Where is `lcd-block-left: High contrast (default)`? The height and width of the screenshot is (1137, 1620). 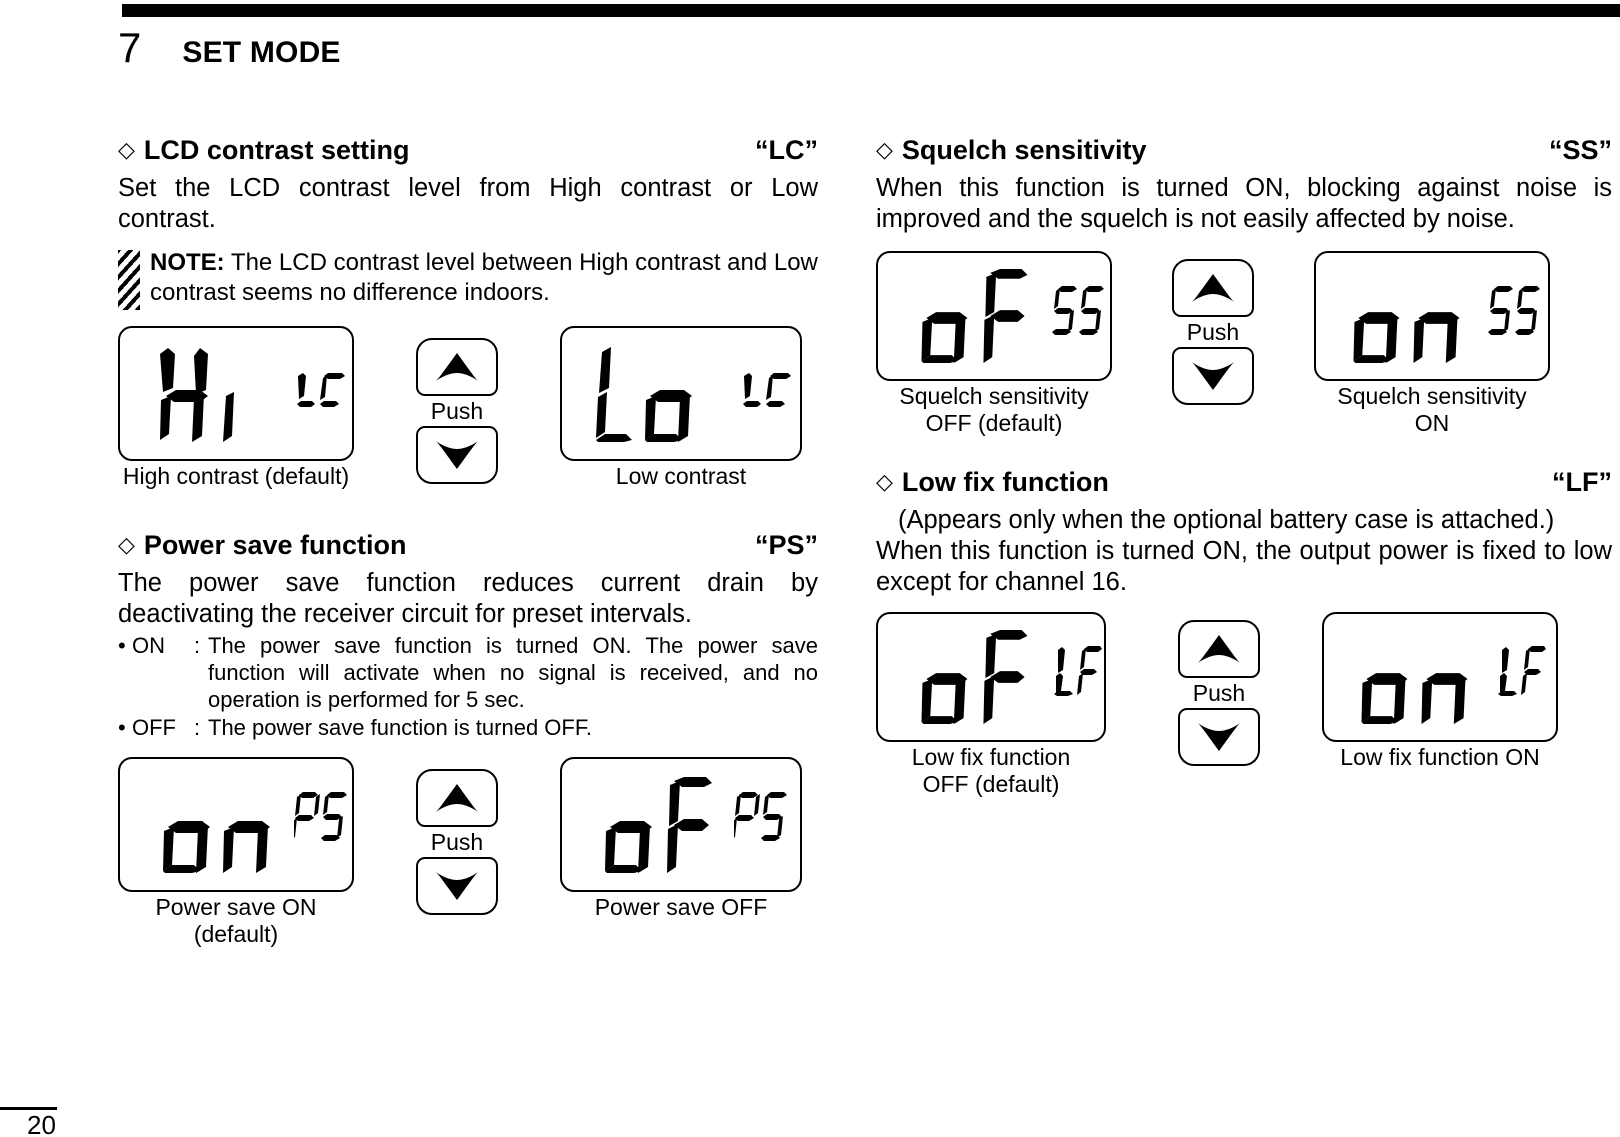
lcd-block-left: High contrast (default) is located at coordinates (236, 408).